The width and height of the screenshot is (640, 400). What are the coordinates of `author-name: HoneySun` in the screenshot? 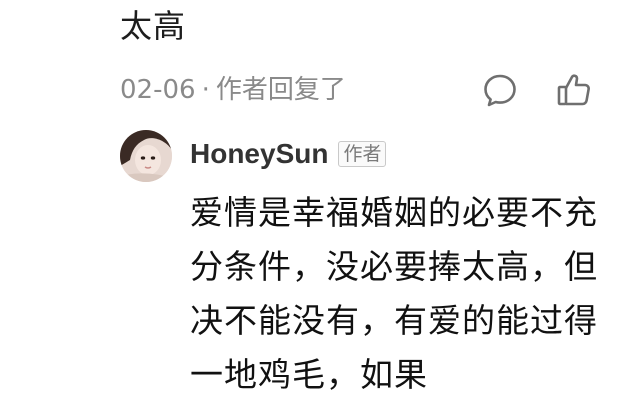 It's located at (259, 154).